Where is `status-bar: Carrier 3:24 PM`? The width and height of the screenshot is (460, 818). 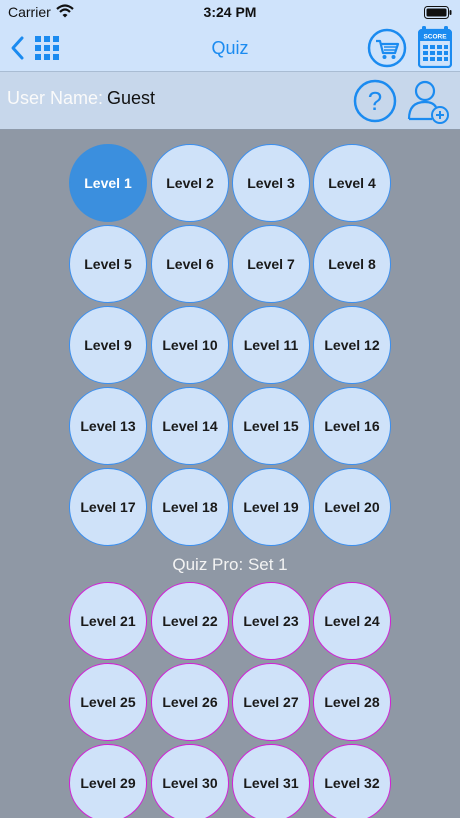
status-bar: Carrier 3:24 PM is located at coordinates (230, 13).